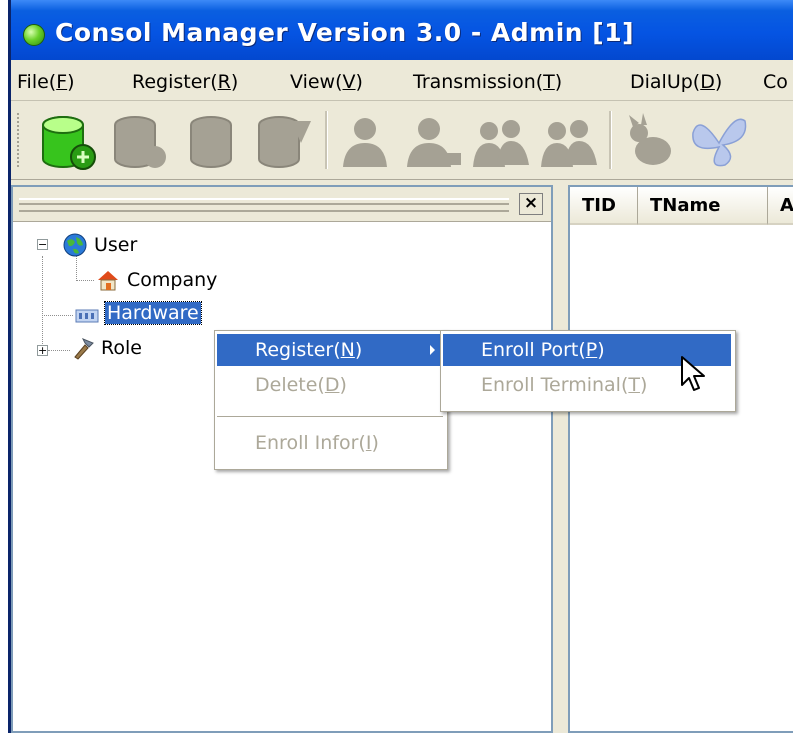 Image resolution: width=793 pixels, height=733 pixels. What do you see at coordinates (115, 245) in the screenshot?
I see `tree-node-user: User` at bounding box center [115, 245].